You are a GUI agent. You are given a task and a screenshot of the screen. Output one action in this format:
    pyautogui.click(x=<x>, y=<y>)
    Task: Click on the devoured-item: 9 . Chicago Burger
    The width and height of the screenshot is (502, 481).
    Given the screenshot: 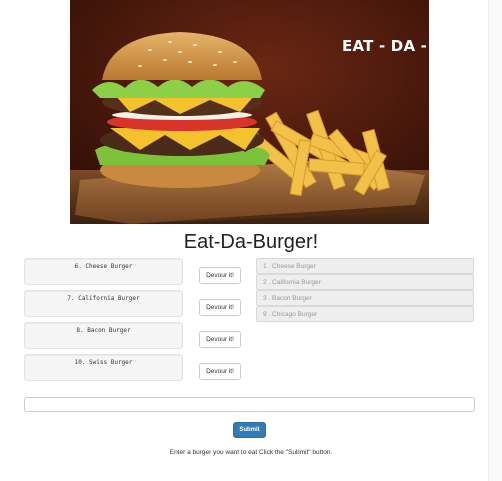 What is the action you would take?
    pyautogui.click(x=365, y=314)
    